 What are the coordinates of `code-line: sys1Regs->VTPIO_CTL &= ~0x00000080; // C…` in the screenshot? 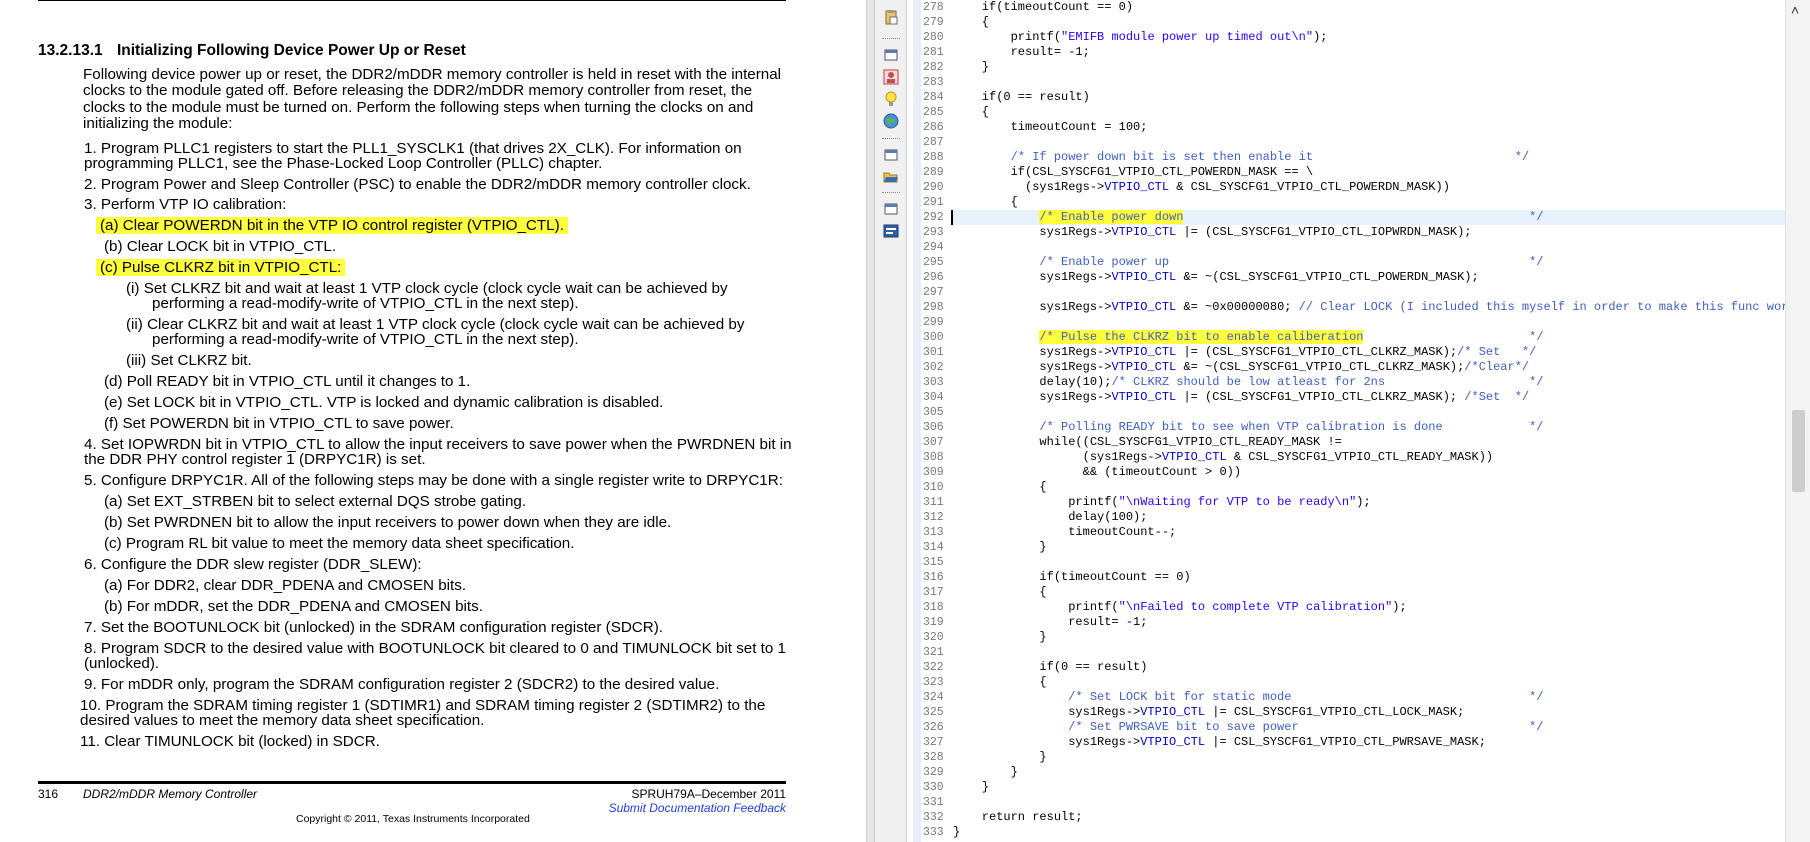 It's located at (1369, 307).